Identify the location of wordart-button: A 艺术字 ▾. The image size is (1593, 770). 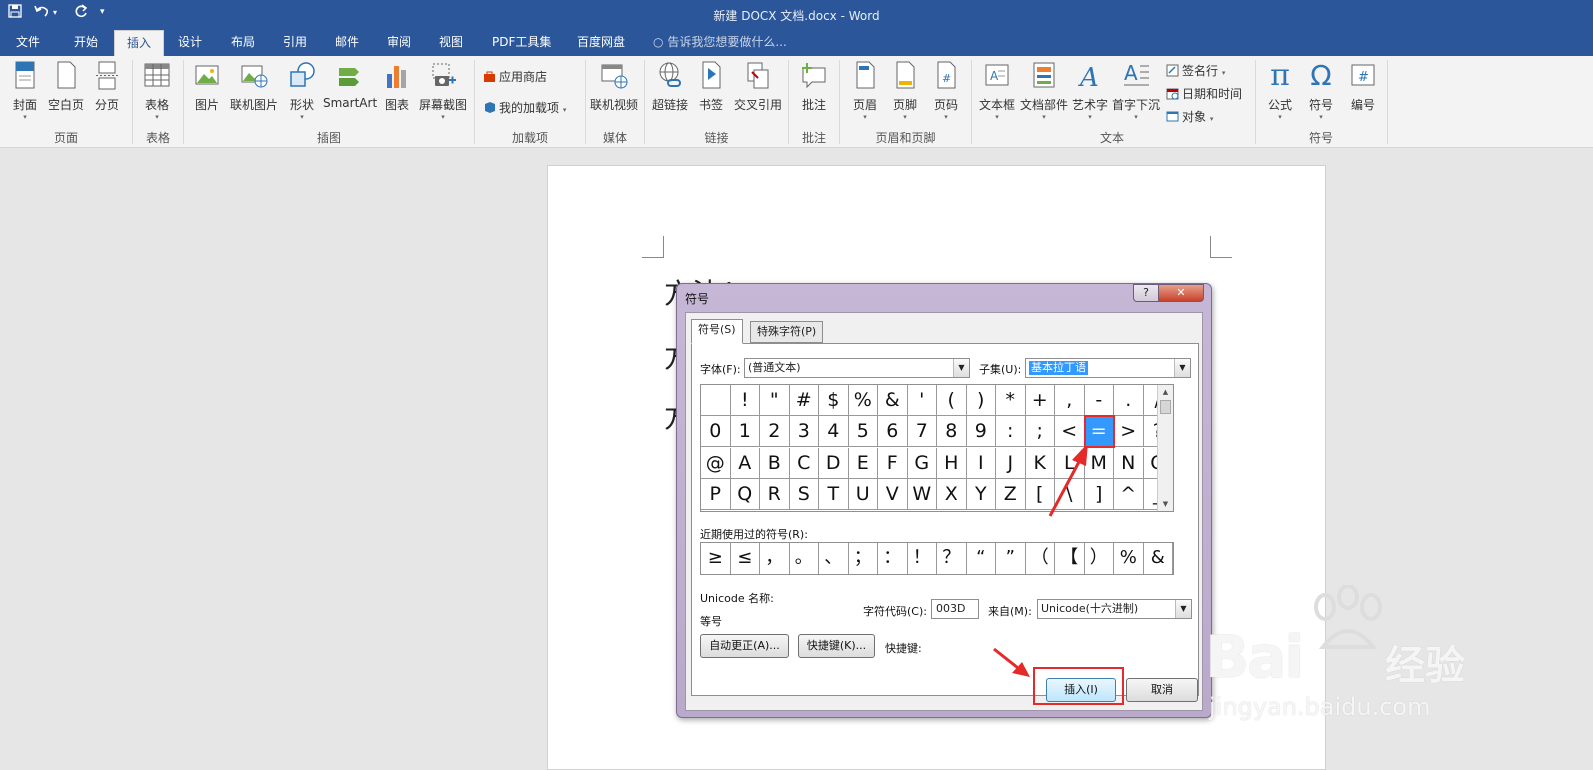
(1090, 90).